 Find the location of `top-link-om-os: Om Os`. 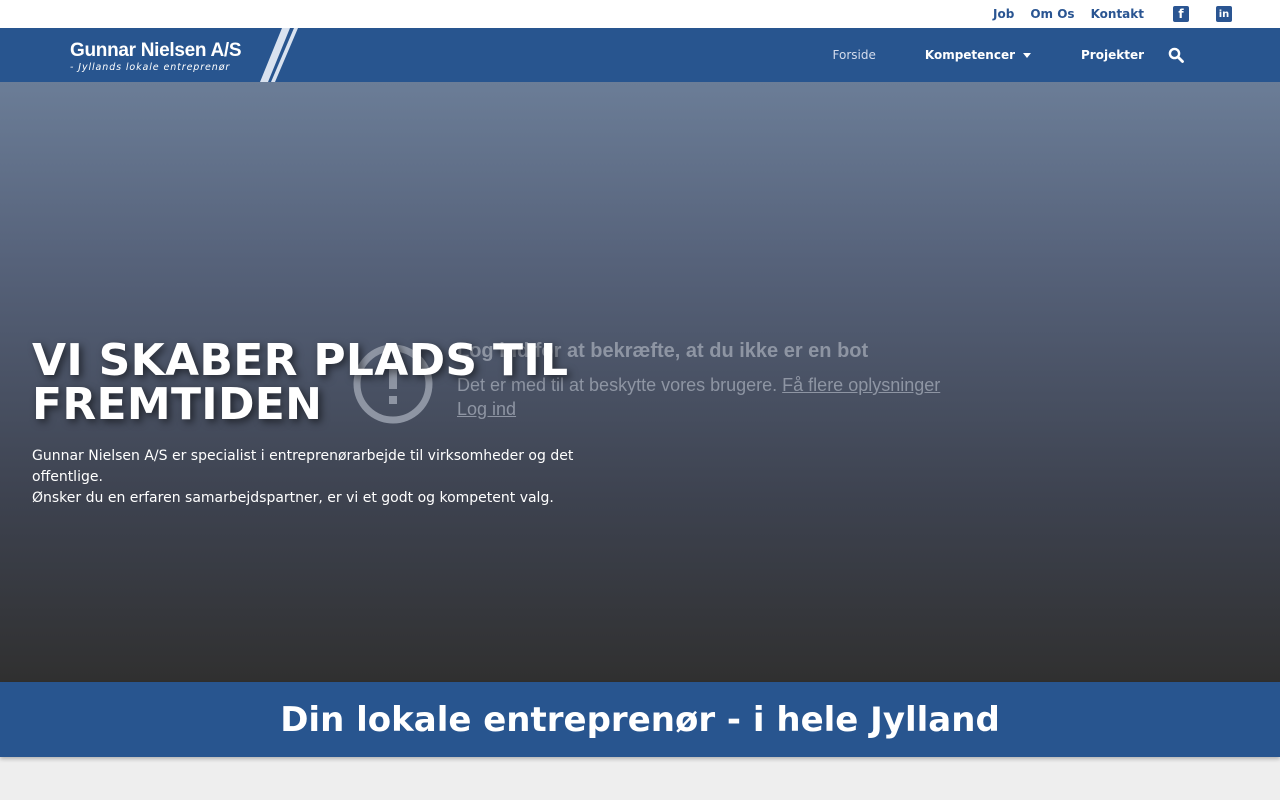

top-link-om-os: Om Os is located at coordinates (1052, 14).